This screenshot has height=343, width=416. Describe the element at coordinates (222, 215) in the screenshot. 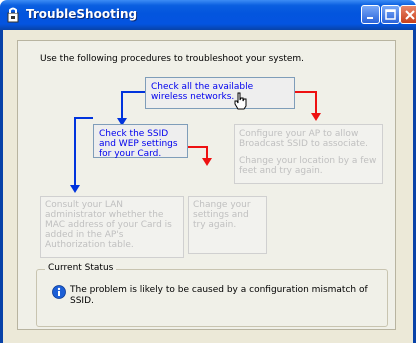

I see `step-change-settings-text: Change your settings and try again.` at that location.